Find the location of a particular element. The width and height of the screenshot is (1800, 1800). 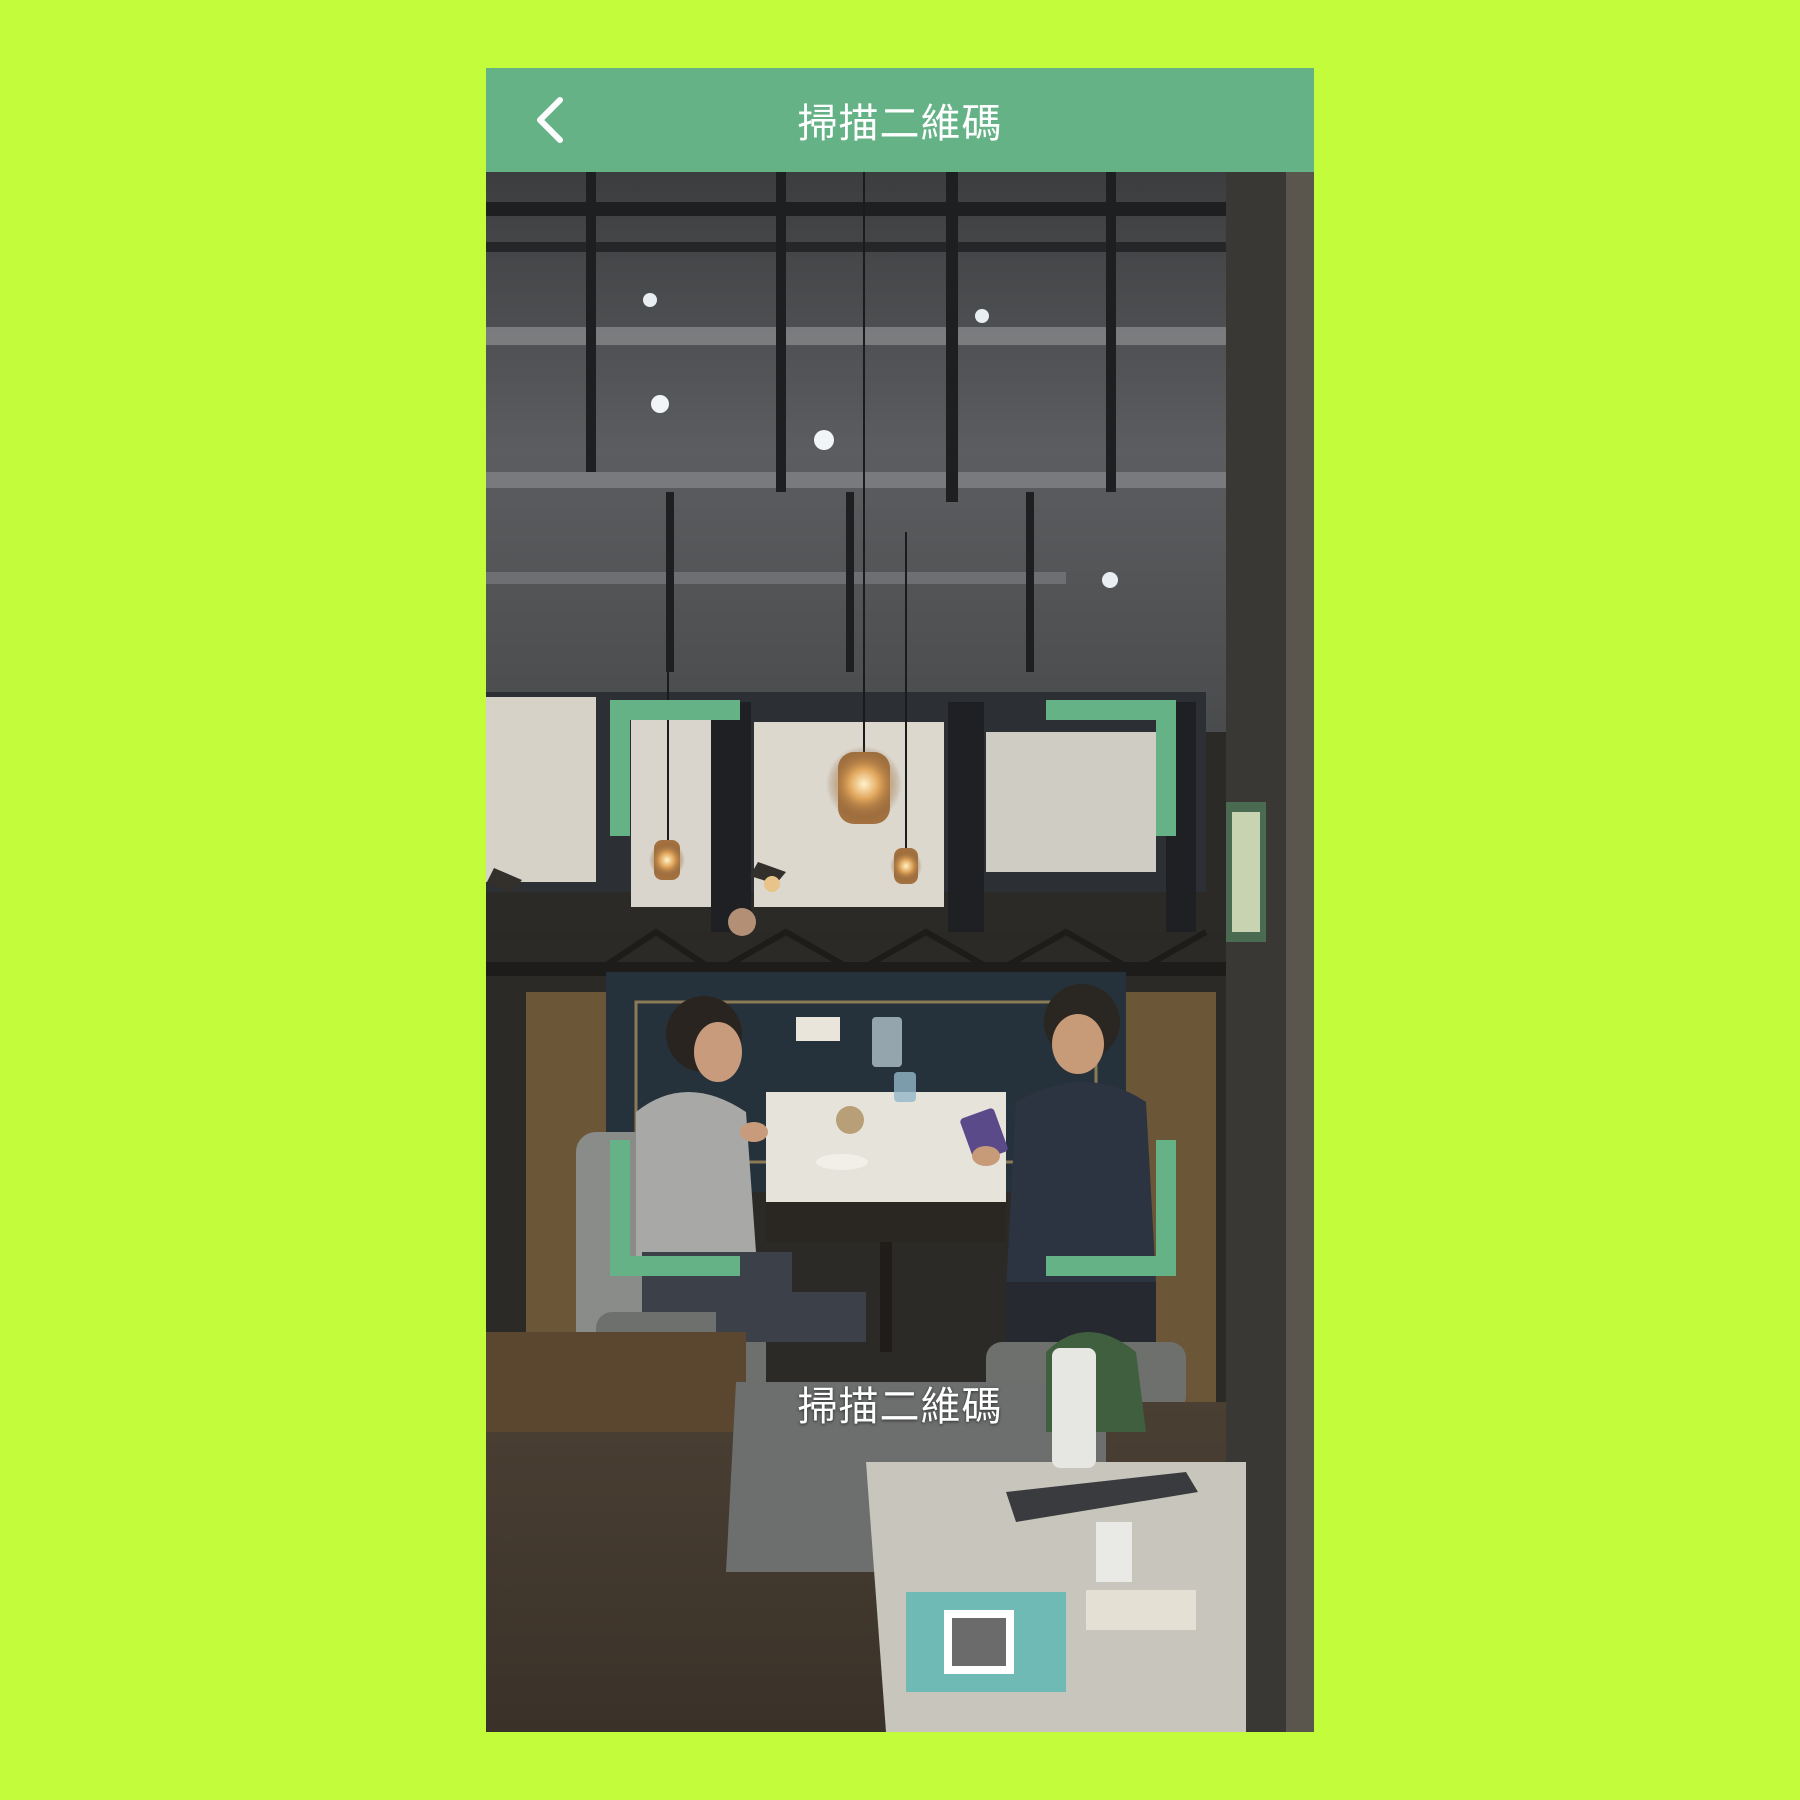

page-title: 掃描二維碼 is located at coordinates (900, 124).